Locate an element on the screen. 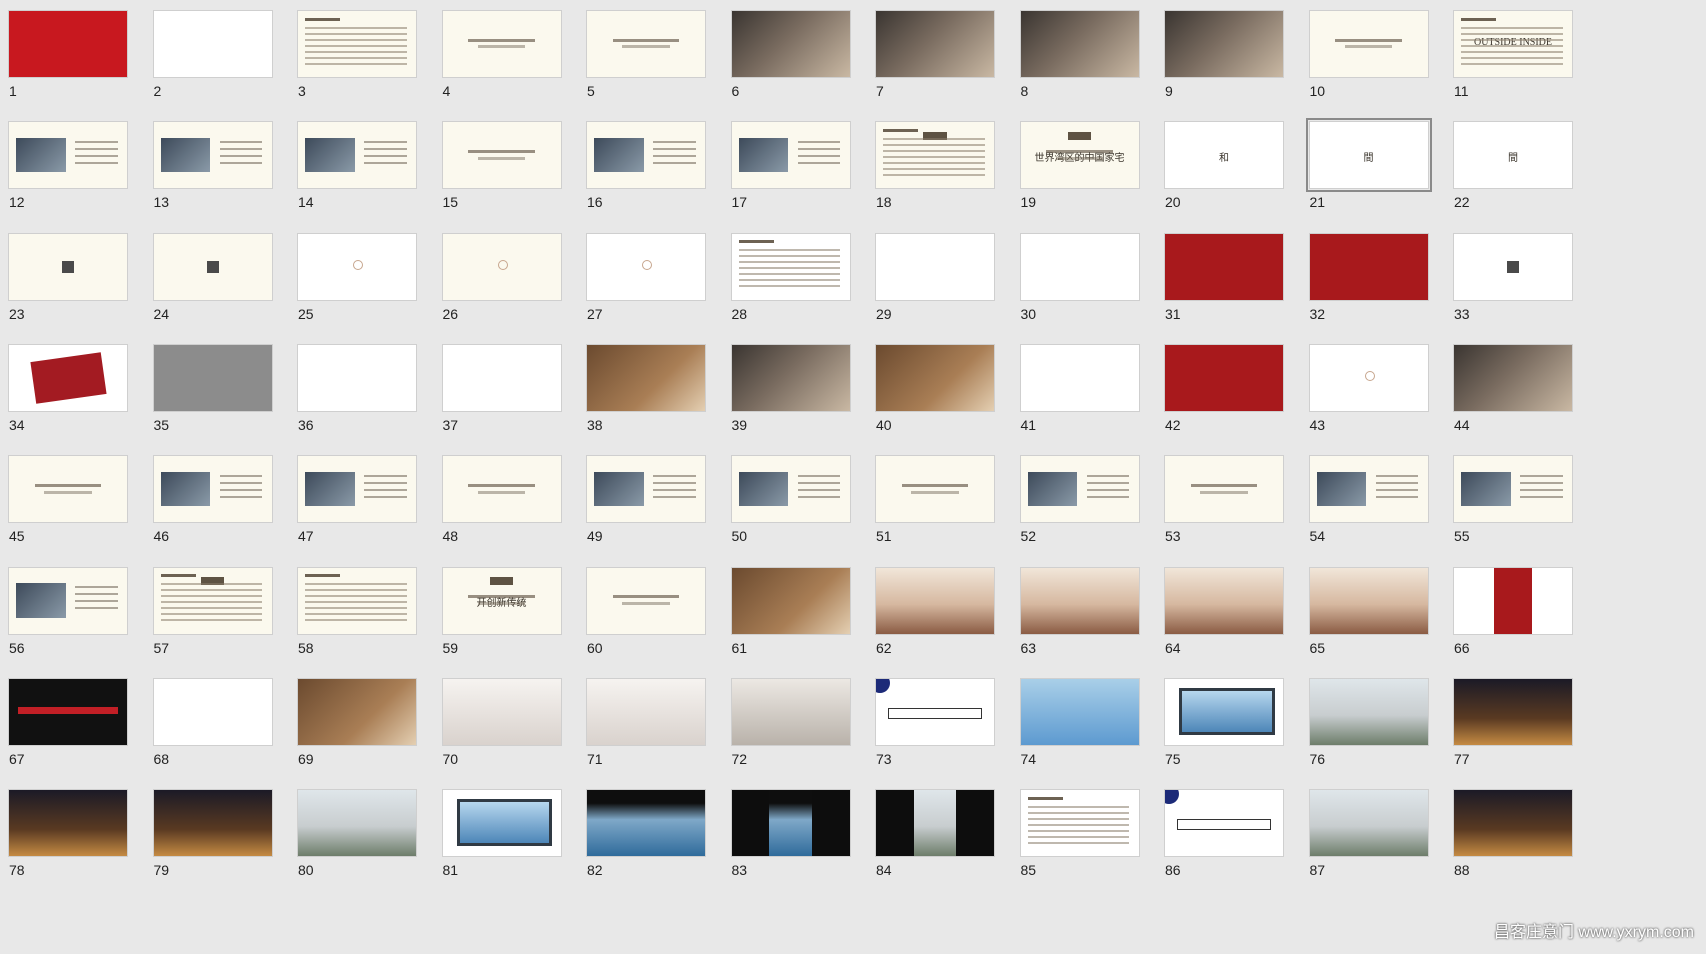 This screenshot has width=1706, height=954. slide-thumbnail-48: 48 is located at coordinates (512, 505).